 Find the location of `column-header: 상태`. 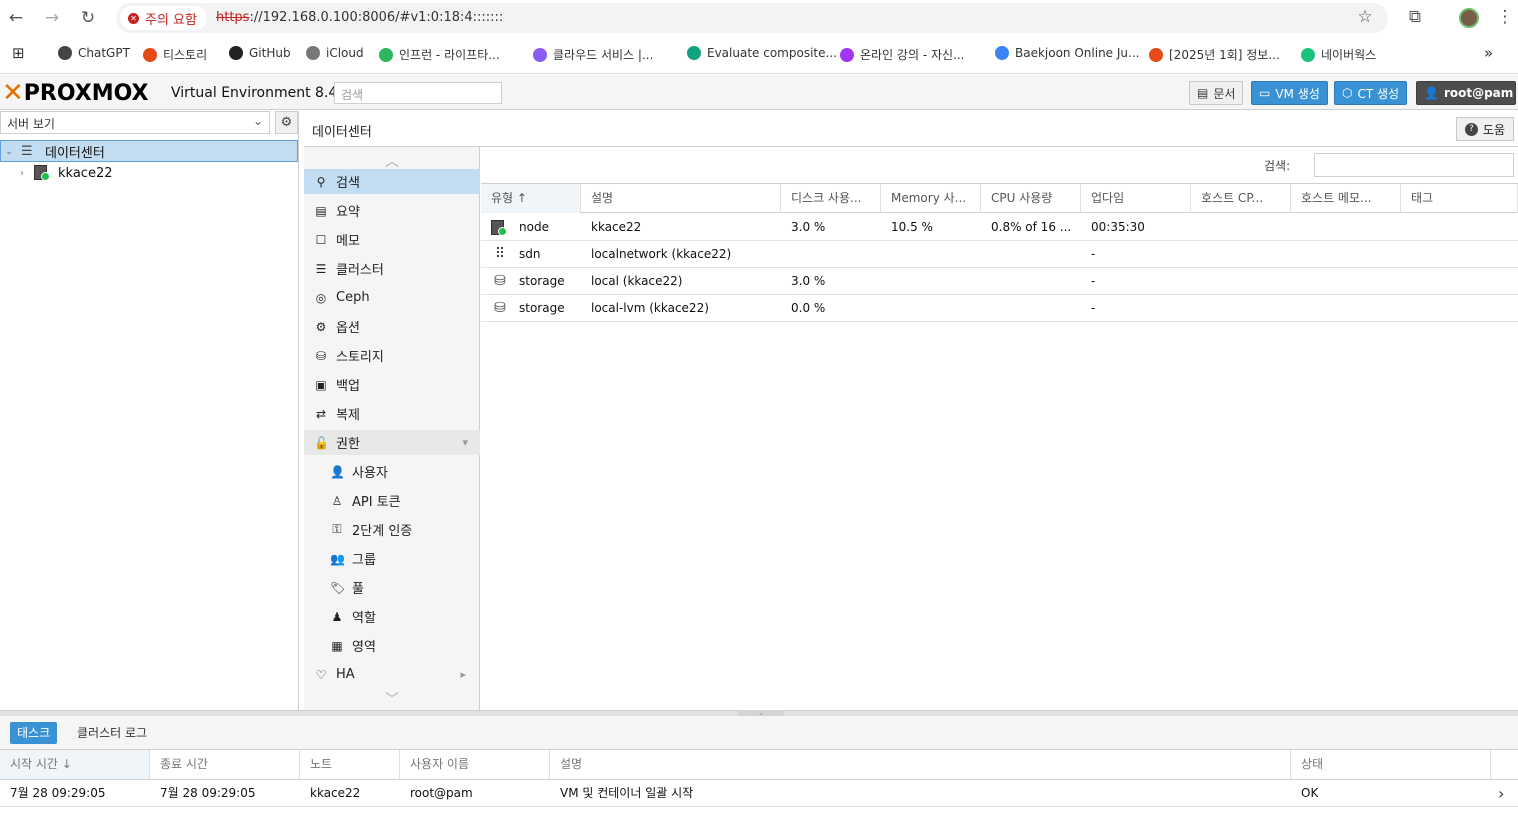

column-header: 상태 is located at coordinates (1391, 764).